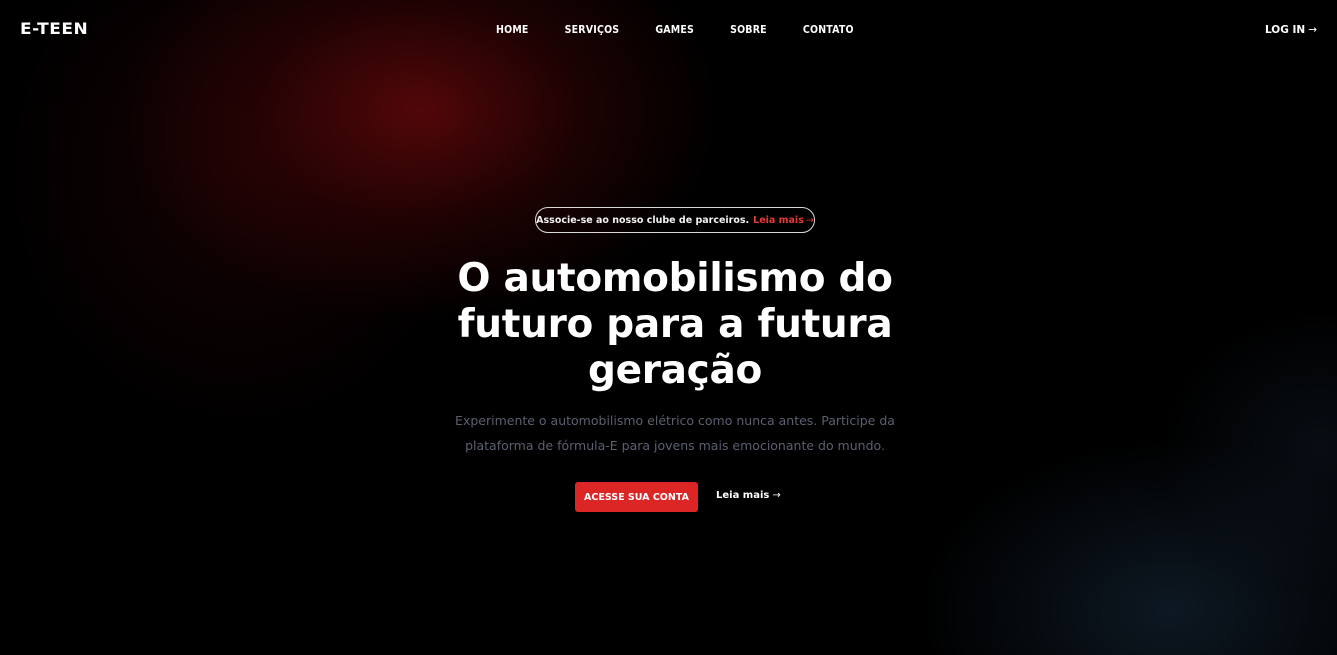 This screenshot has width=1337, height=655. I want to click on nav-item-home: HOME, so click(512, 30).